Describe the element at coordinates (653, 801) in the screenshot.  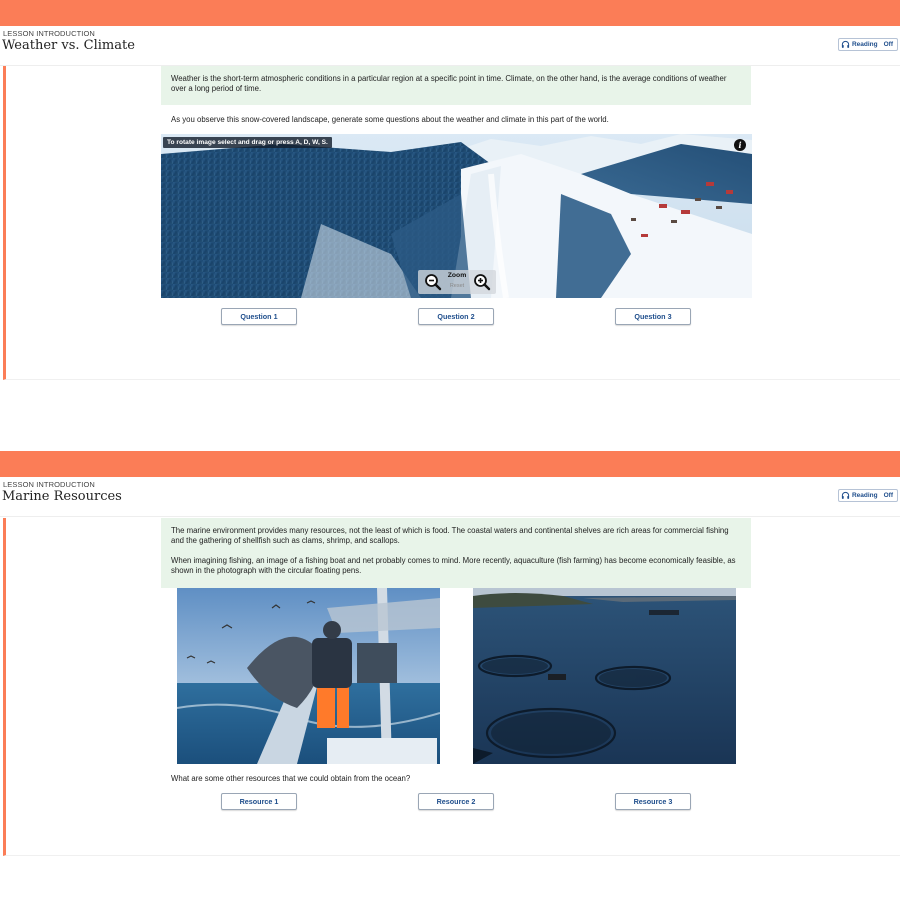
I see `resource-3-button: Resource 3` at that location.